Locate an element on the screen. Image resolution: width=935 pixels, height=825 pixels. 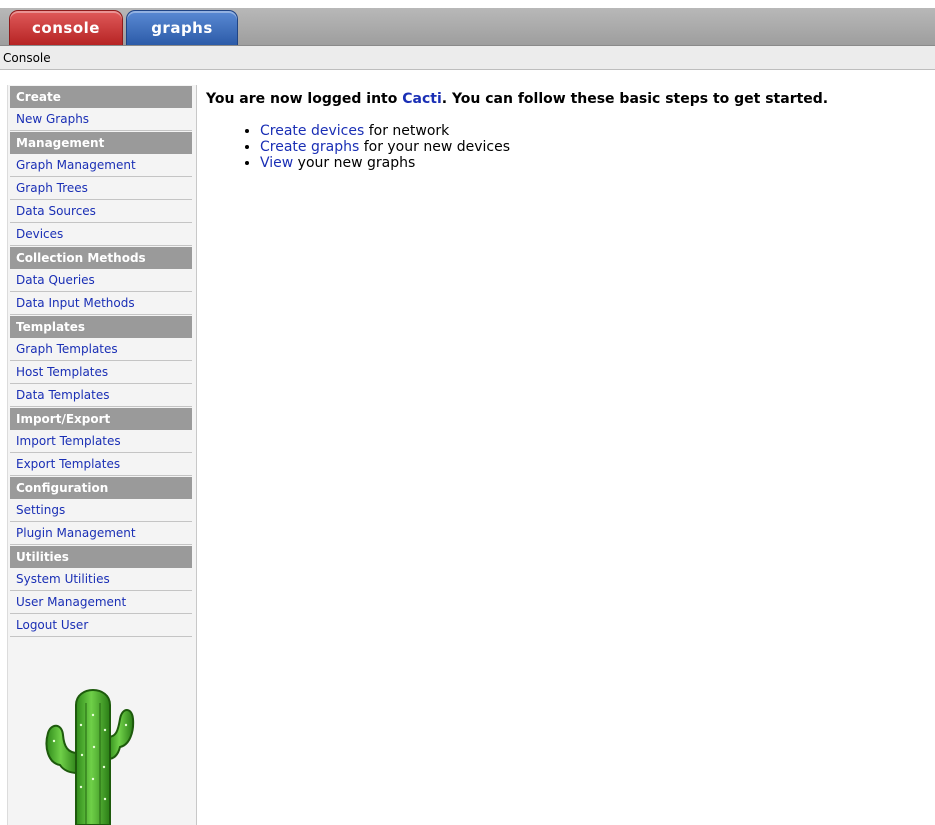
menu-header-collection-methods: Collection Methods is located at coordinates (101, 258).